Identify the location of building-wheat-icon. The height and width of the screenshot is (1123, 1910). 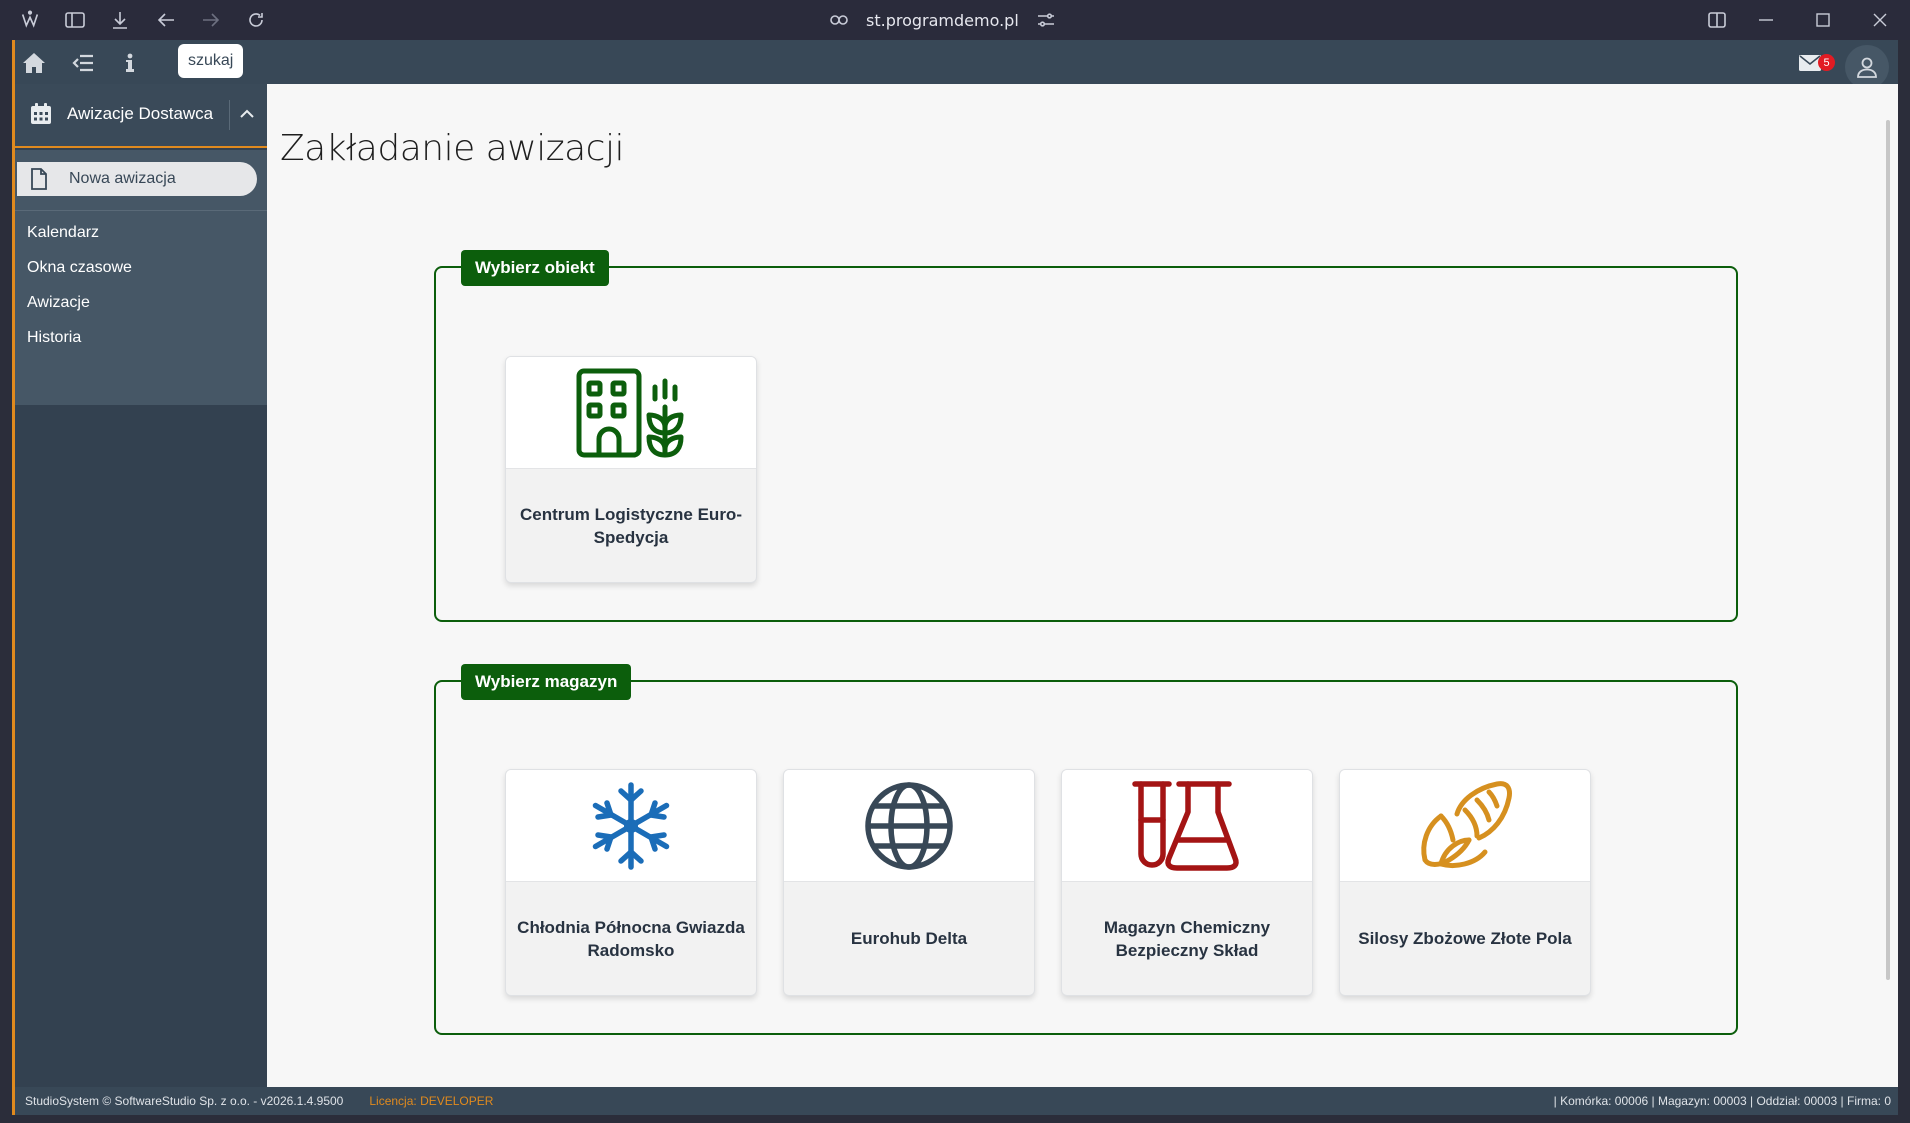
(630, 412).